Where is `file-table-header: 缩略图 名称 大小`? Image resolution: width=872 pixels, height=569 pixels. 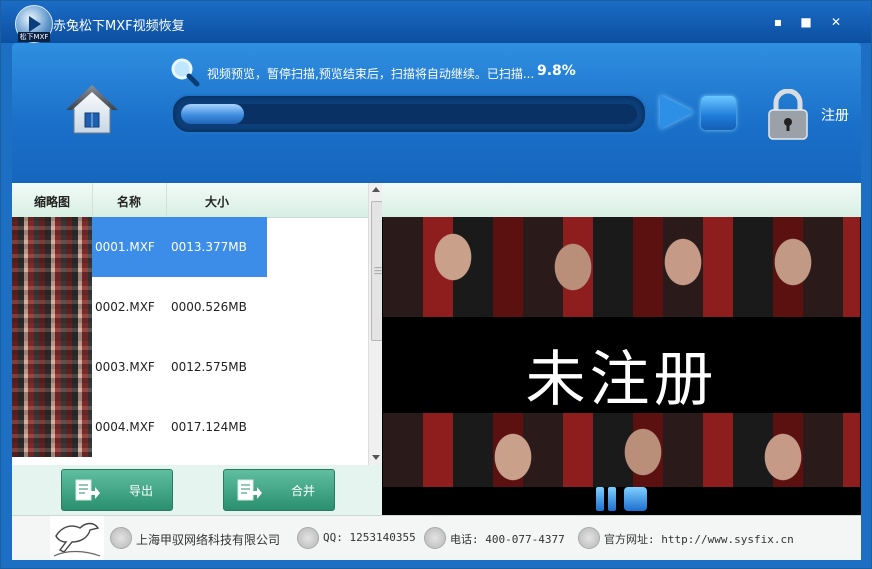 file-table-header: 缩略图 名称 大小 is located at coordinates (190, 200).